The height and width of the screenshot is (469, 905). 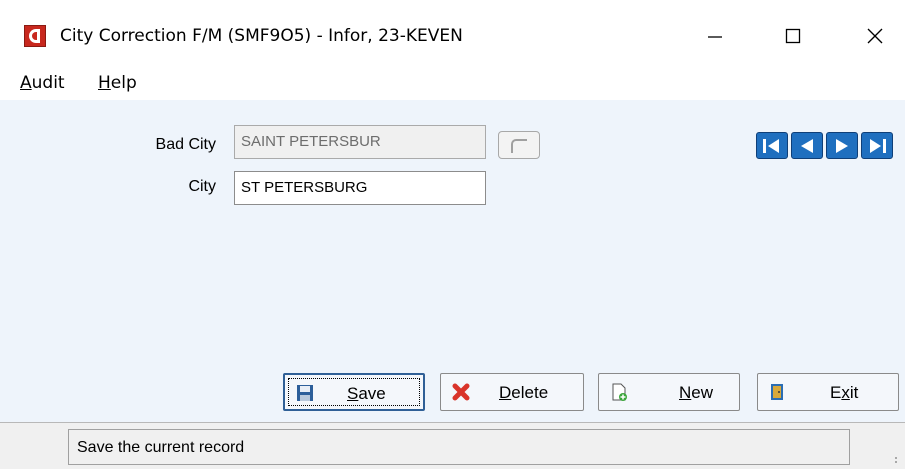 I want to click on next-record-icon, so click(x=842, y=145).